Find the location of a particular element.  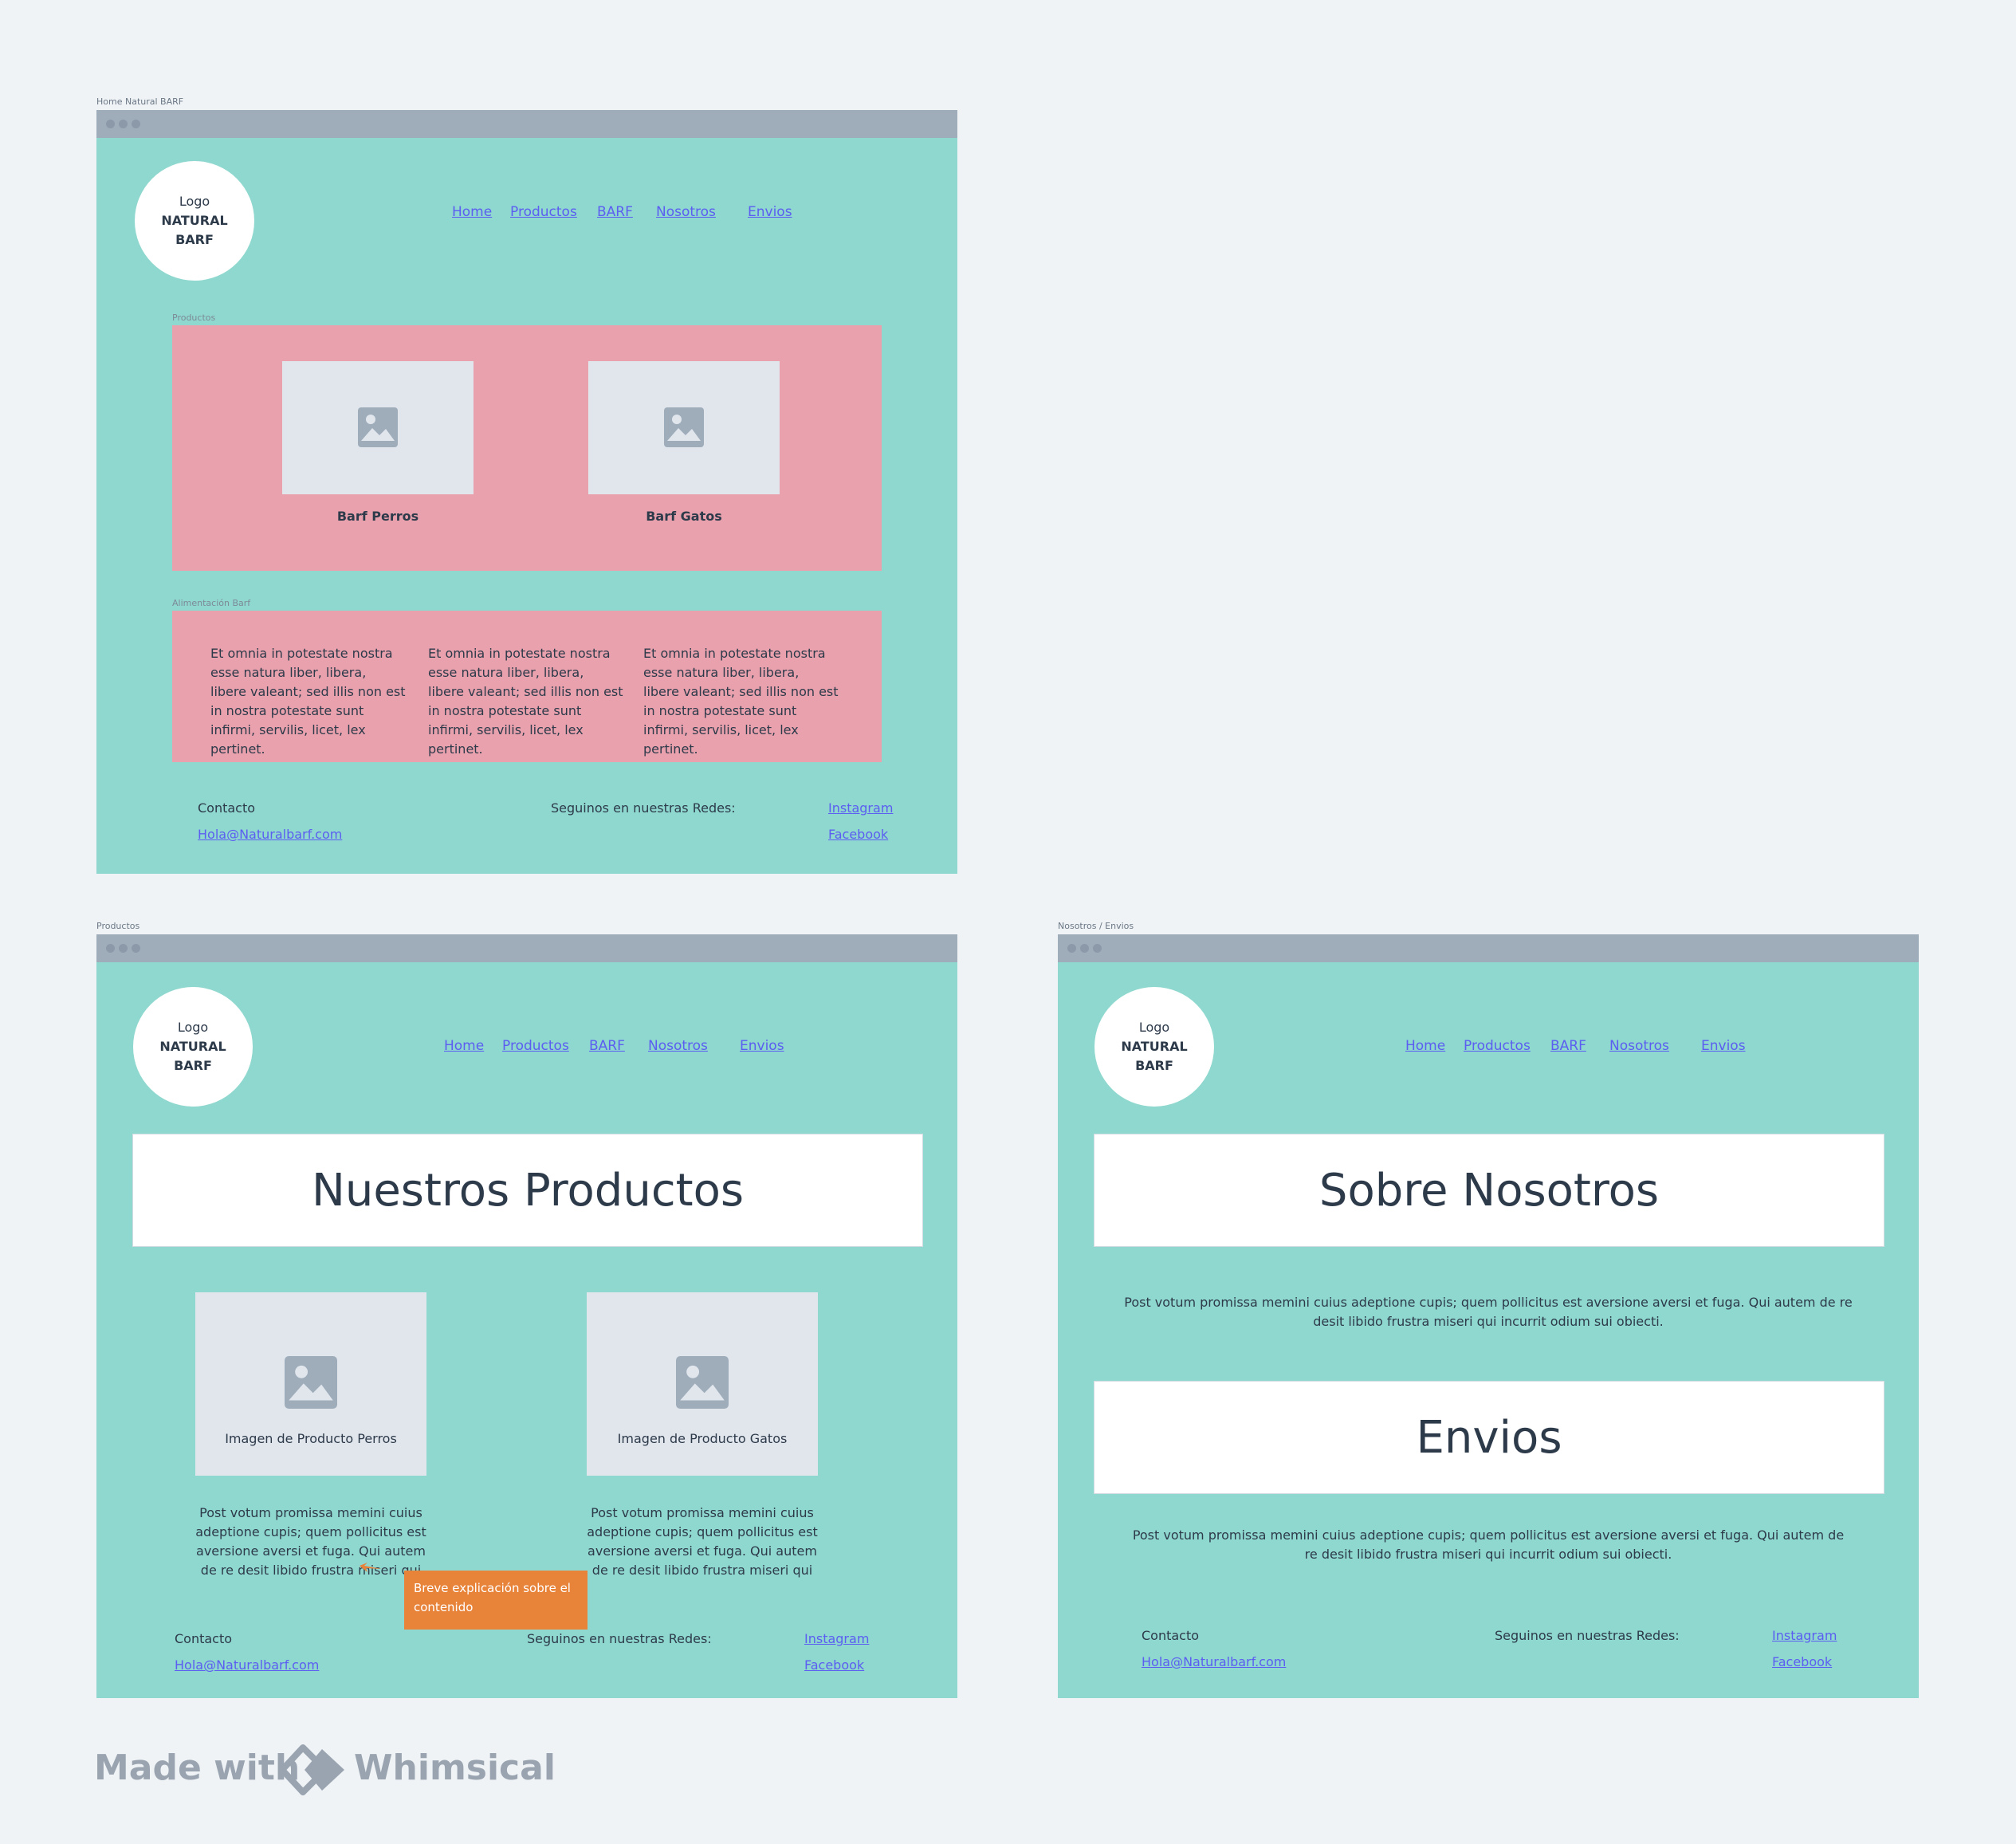

page-title: Sobre Nosotros is located at coordinates (1489, 1190).